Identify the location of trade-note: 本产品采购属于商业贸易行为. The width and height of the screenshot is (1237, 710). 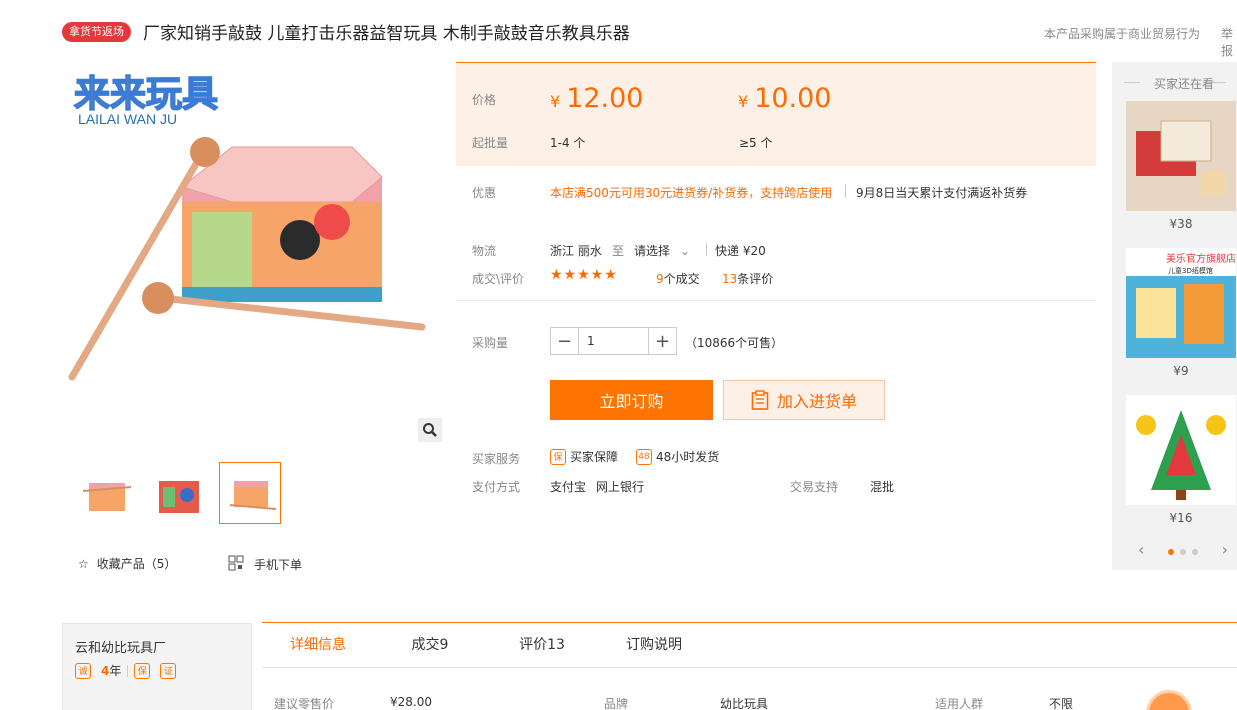
(1122, 34).